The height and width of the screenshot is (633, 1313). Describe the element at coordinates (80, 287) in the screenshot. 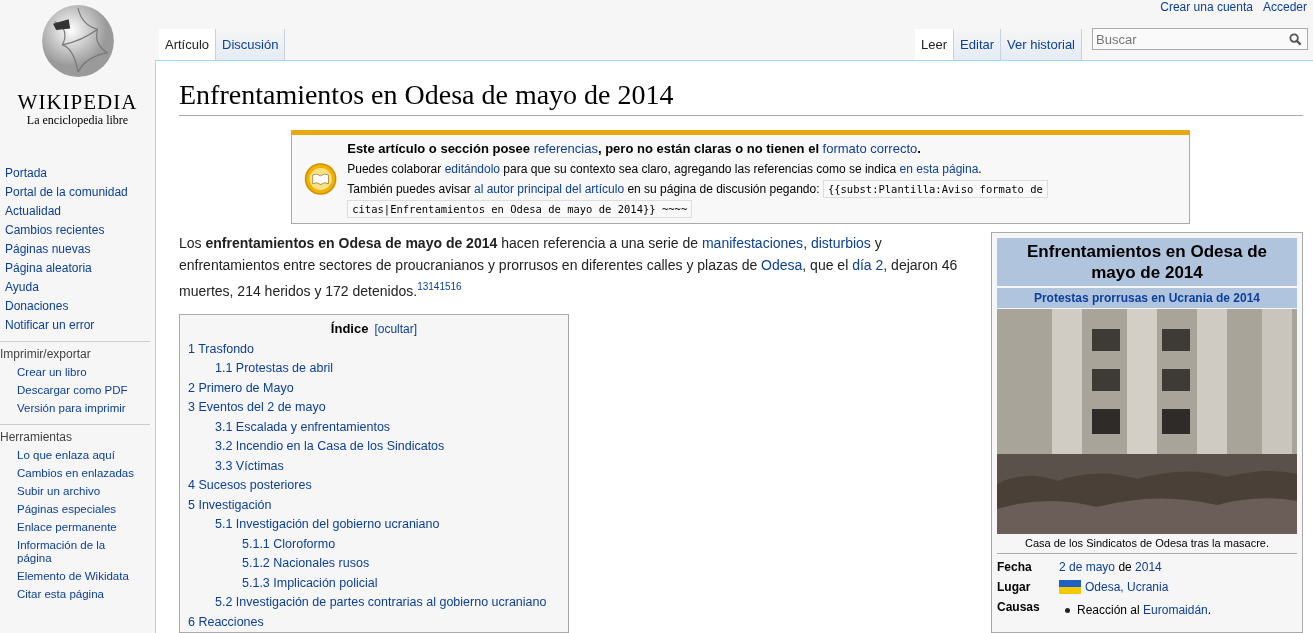

I see `sidebar-link: Ayuda` at that location.